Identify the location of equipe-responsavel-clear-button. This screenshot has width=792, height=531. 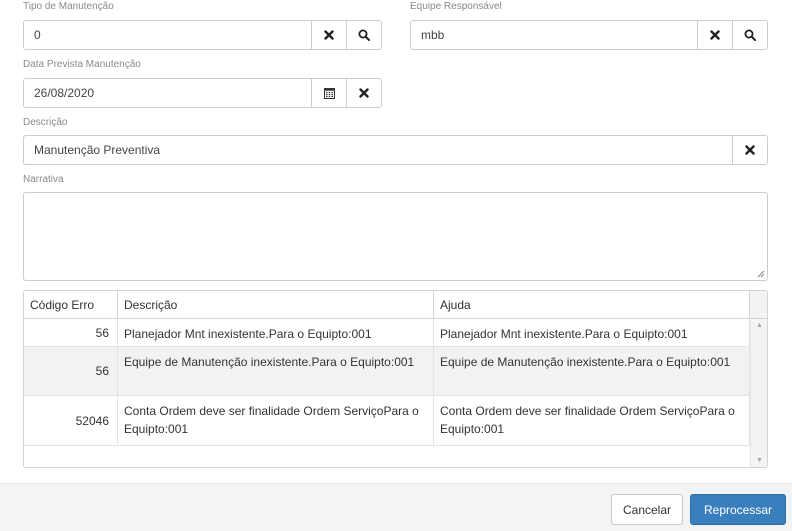
(715, 35).